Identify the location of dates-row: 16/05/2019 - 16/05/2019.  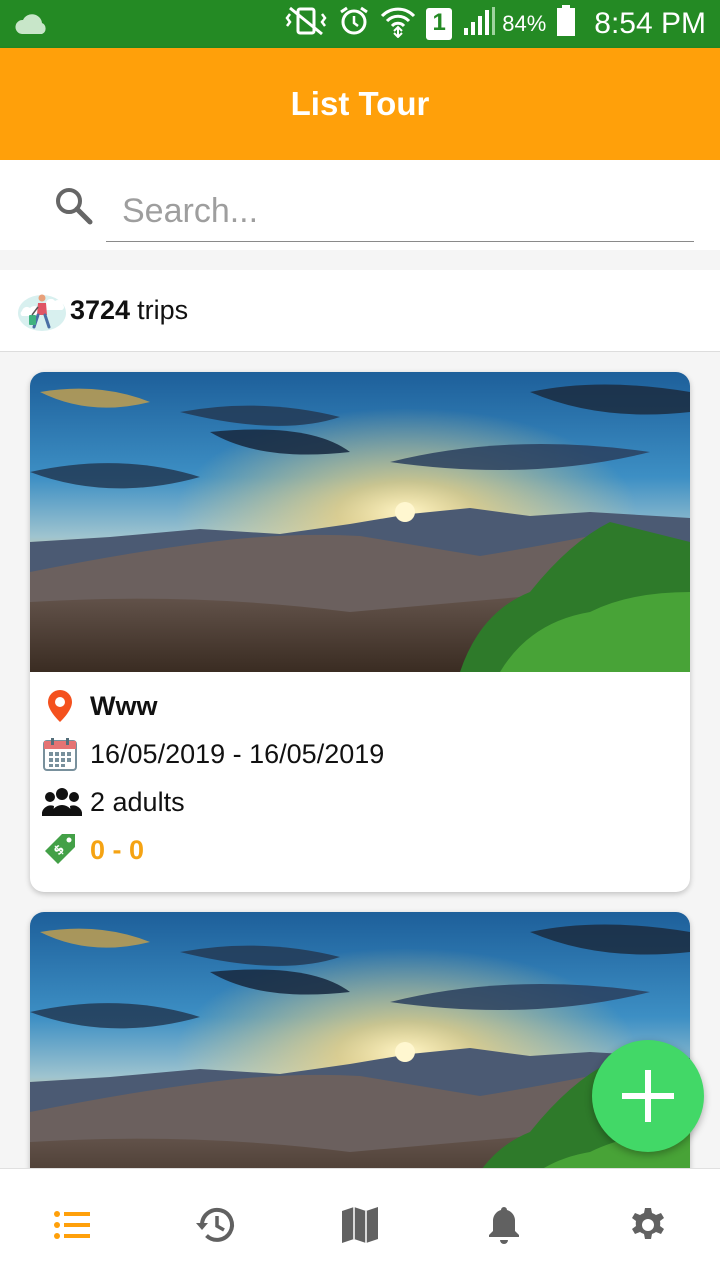
(360, 754).